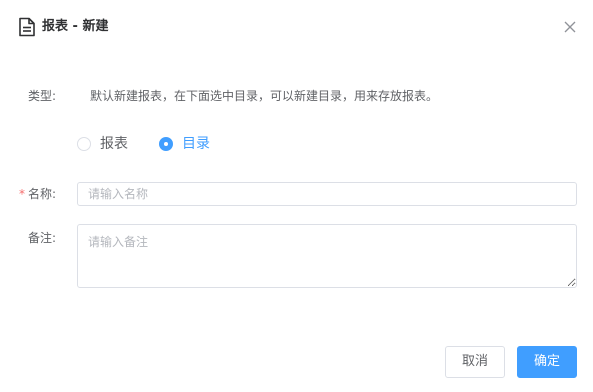  Describe the element at coordinates (114, 144) in the screenshot. I see `radio-report-label: 报表` at that location.